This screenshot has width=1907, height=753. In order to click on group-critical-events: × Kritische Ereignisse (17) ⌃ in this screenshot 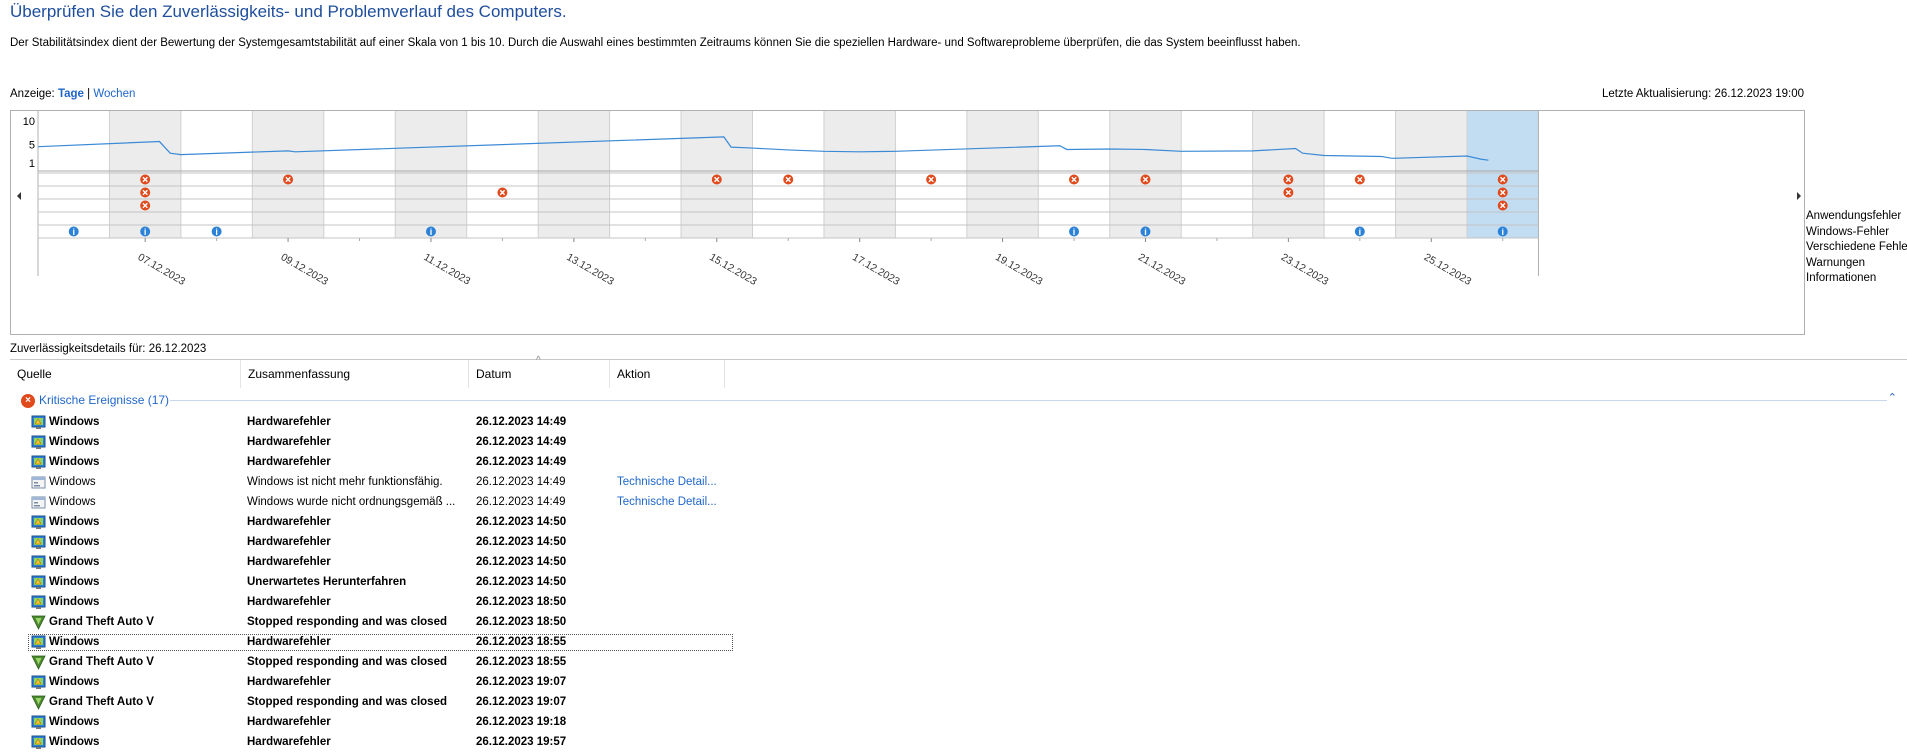, I will do `click(958, 400)`.